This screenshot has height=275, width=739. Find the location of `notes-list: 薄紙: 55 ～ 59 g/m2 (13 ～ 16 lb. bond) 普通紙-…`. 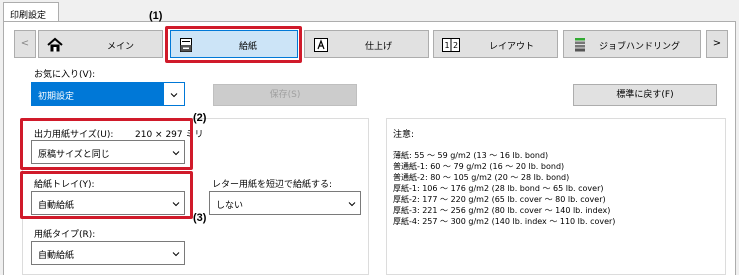

notes-list: 薄紙: 55 ～ 59 g/m2 (13 ～ 16 lb. bond) 普通紙-… is located at coordinates (504, 188).